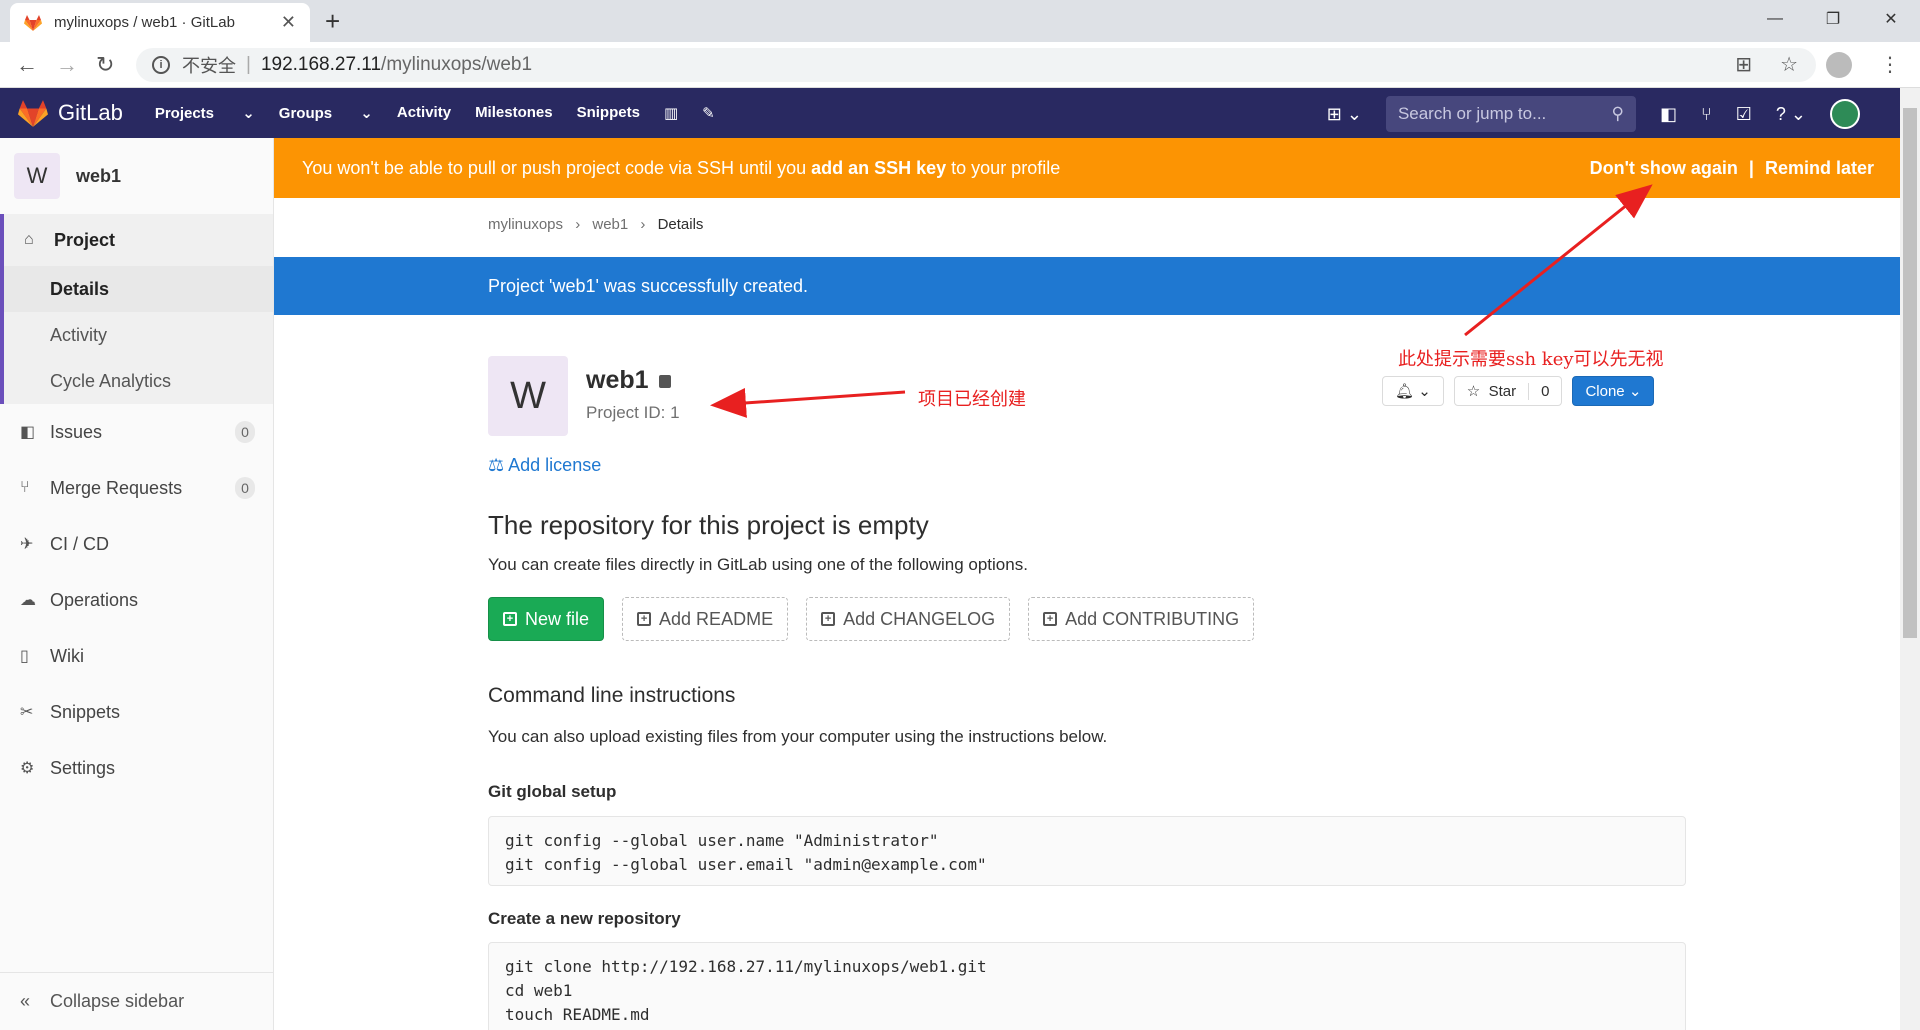  I want to click on add-ssh-key-link: add an SSH key, so click(878, 168).